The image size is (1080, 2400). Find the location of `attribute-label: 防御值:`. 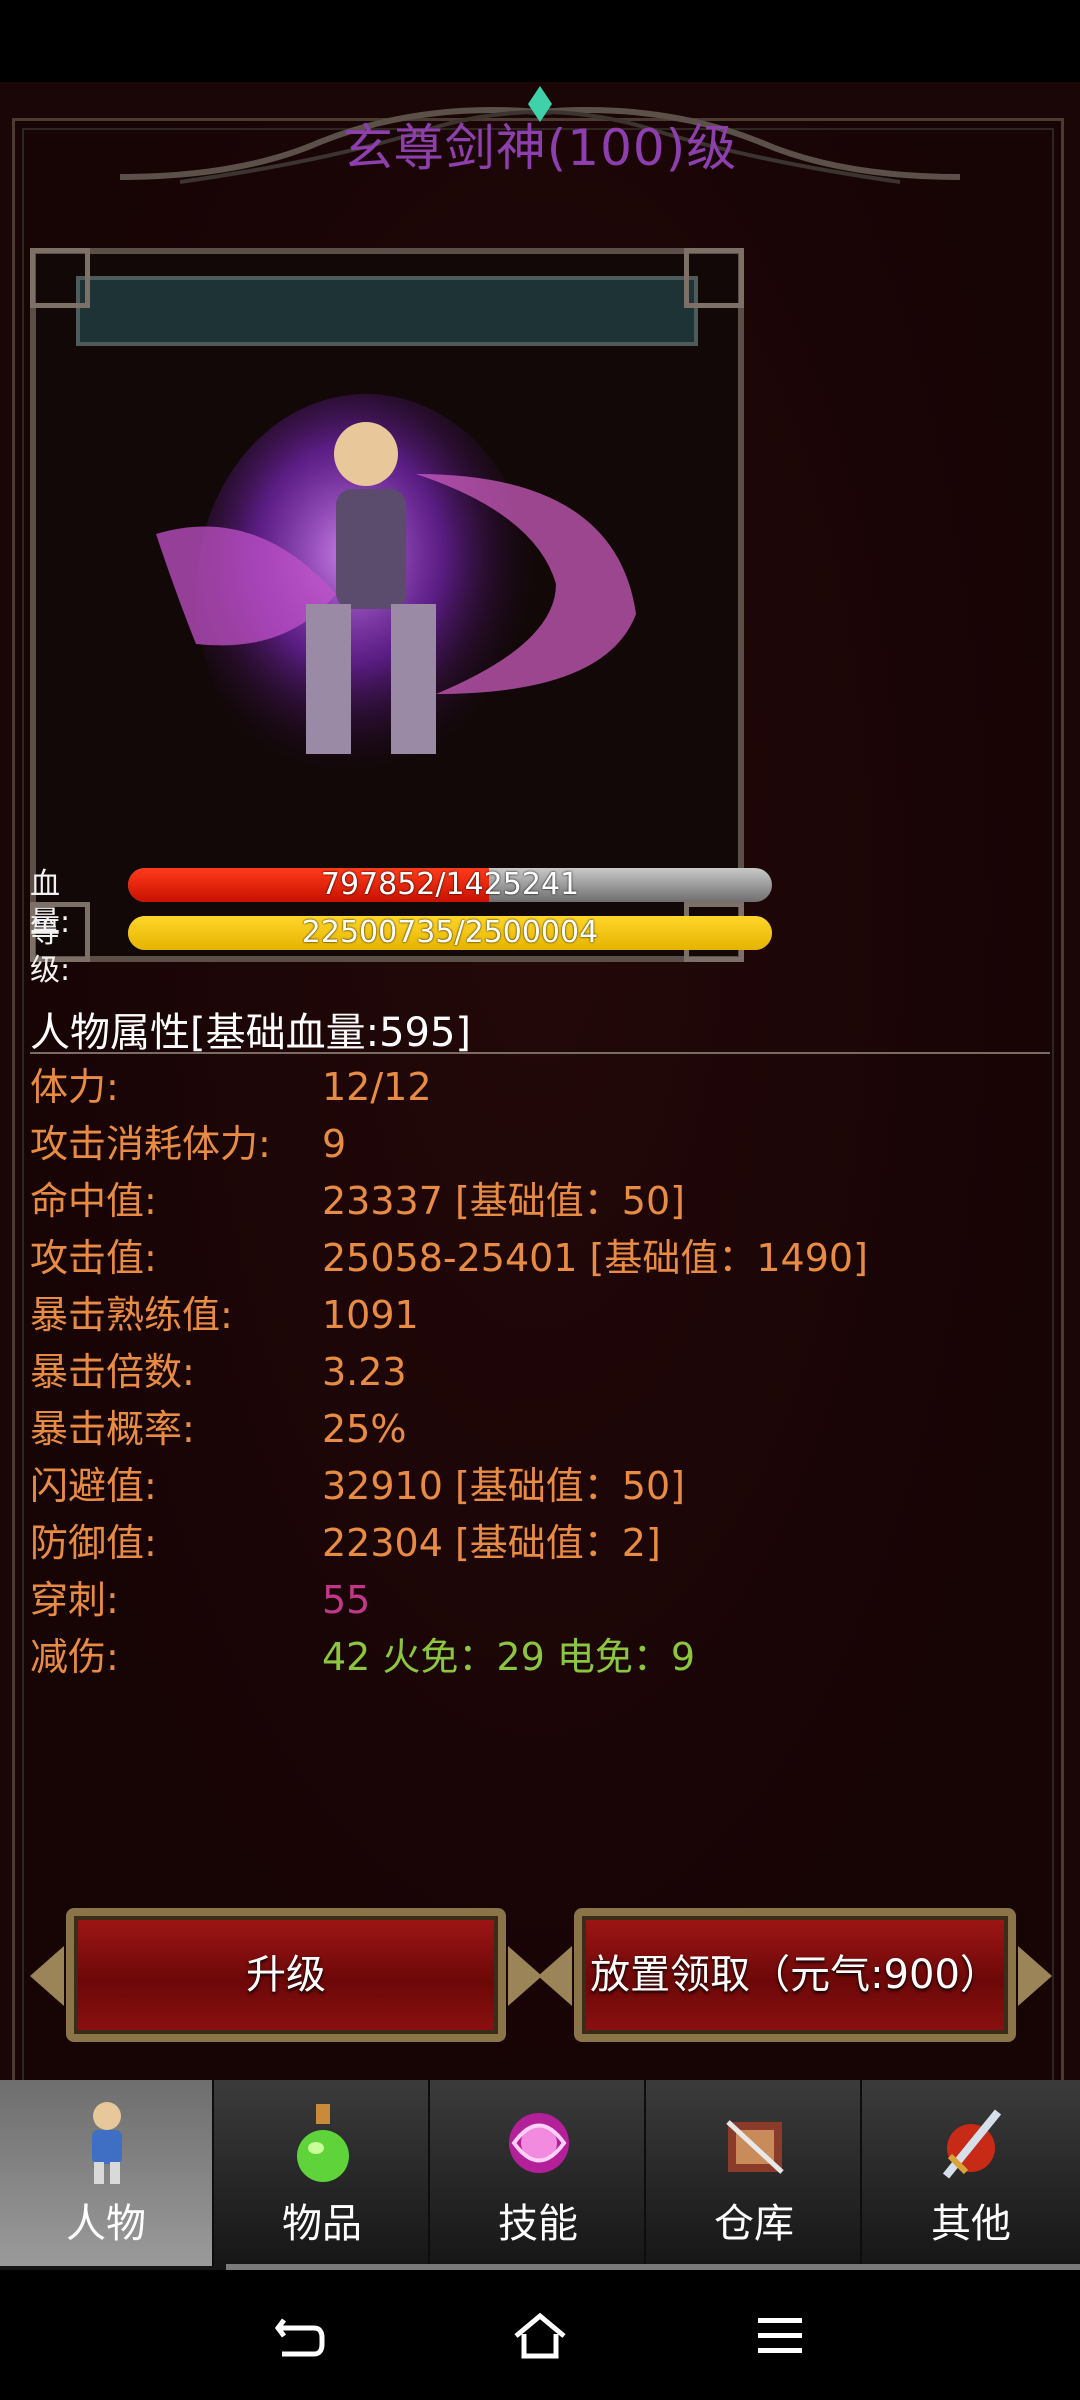

attribute-label: 防御值: is located at coordinates (93, 1543).